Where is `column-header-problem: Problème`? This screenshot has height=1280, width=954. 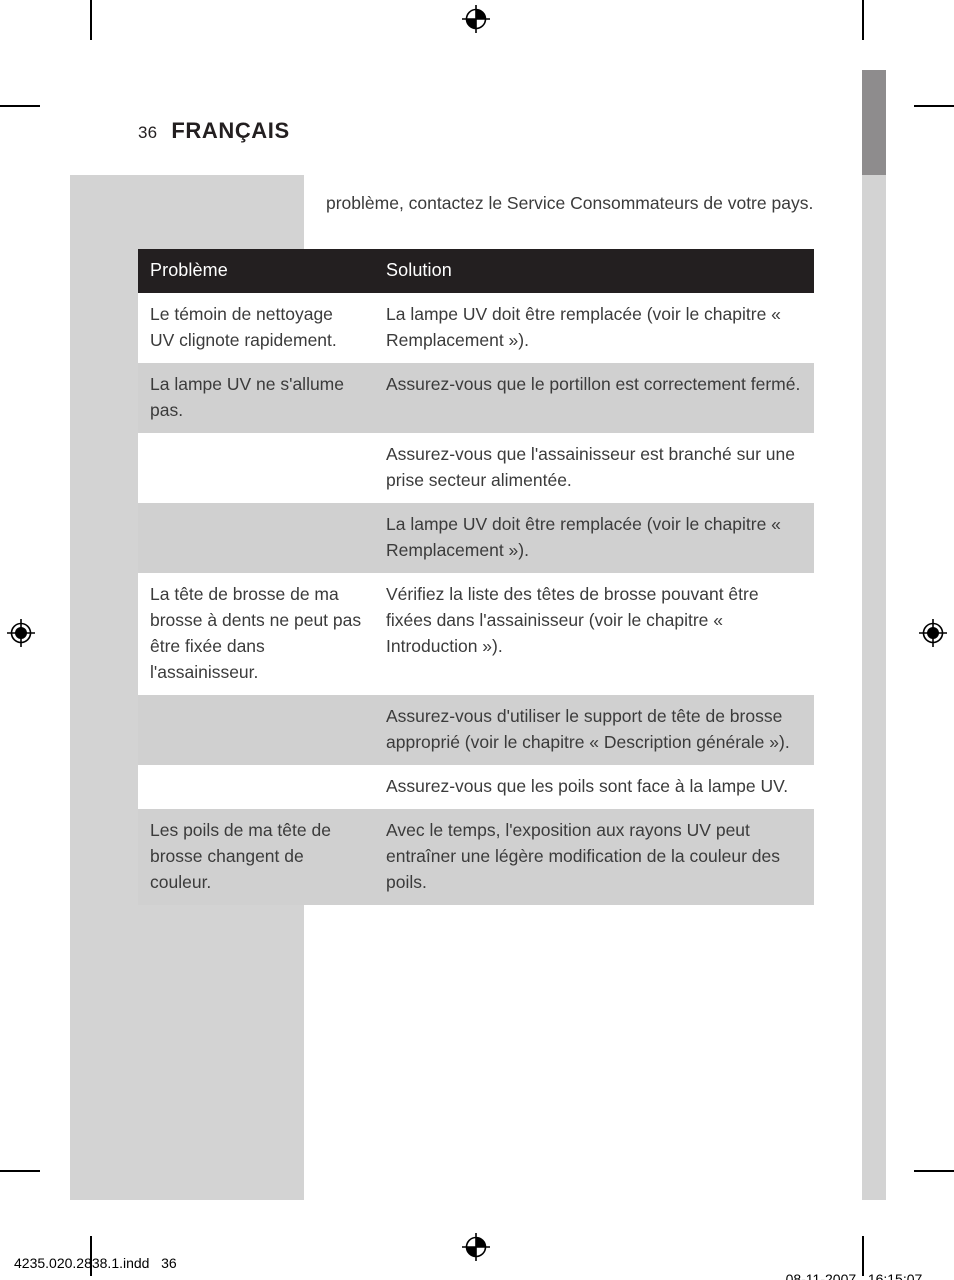 column-header-problem: Problème is located at coordinates (256, 271).